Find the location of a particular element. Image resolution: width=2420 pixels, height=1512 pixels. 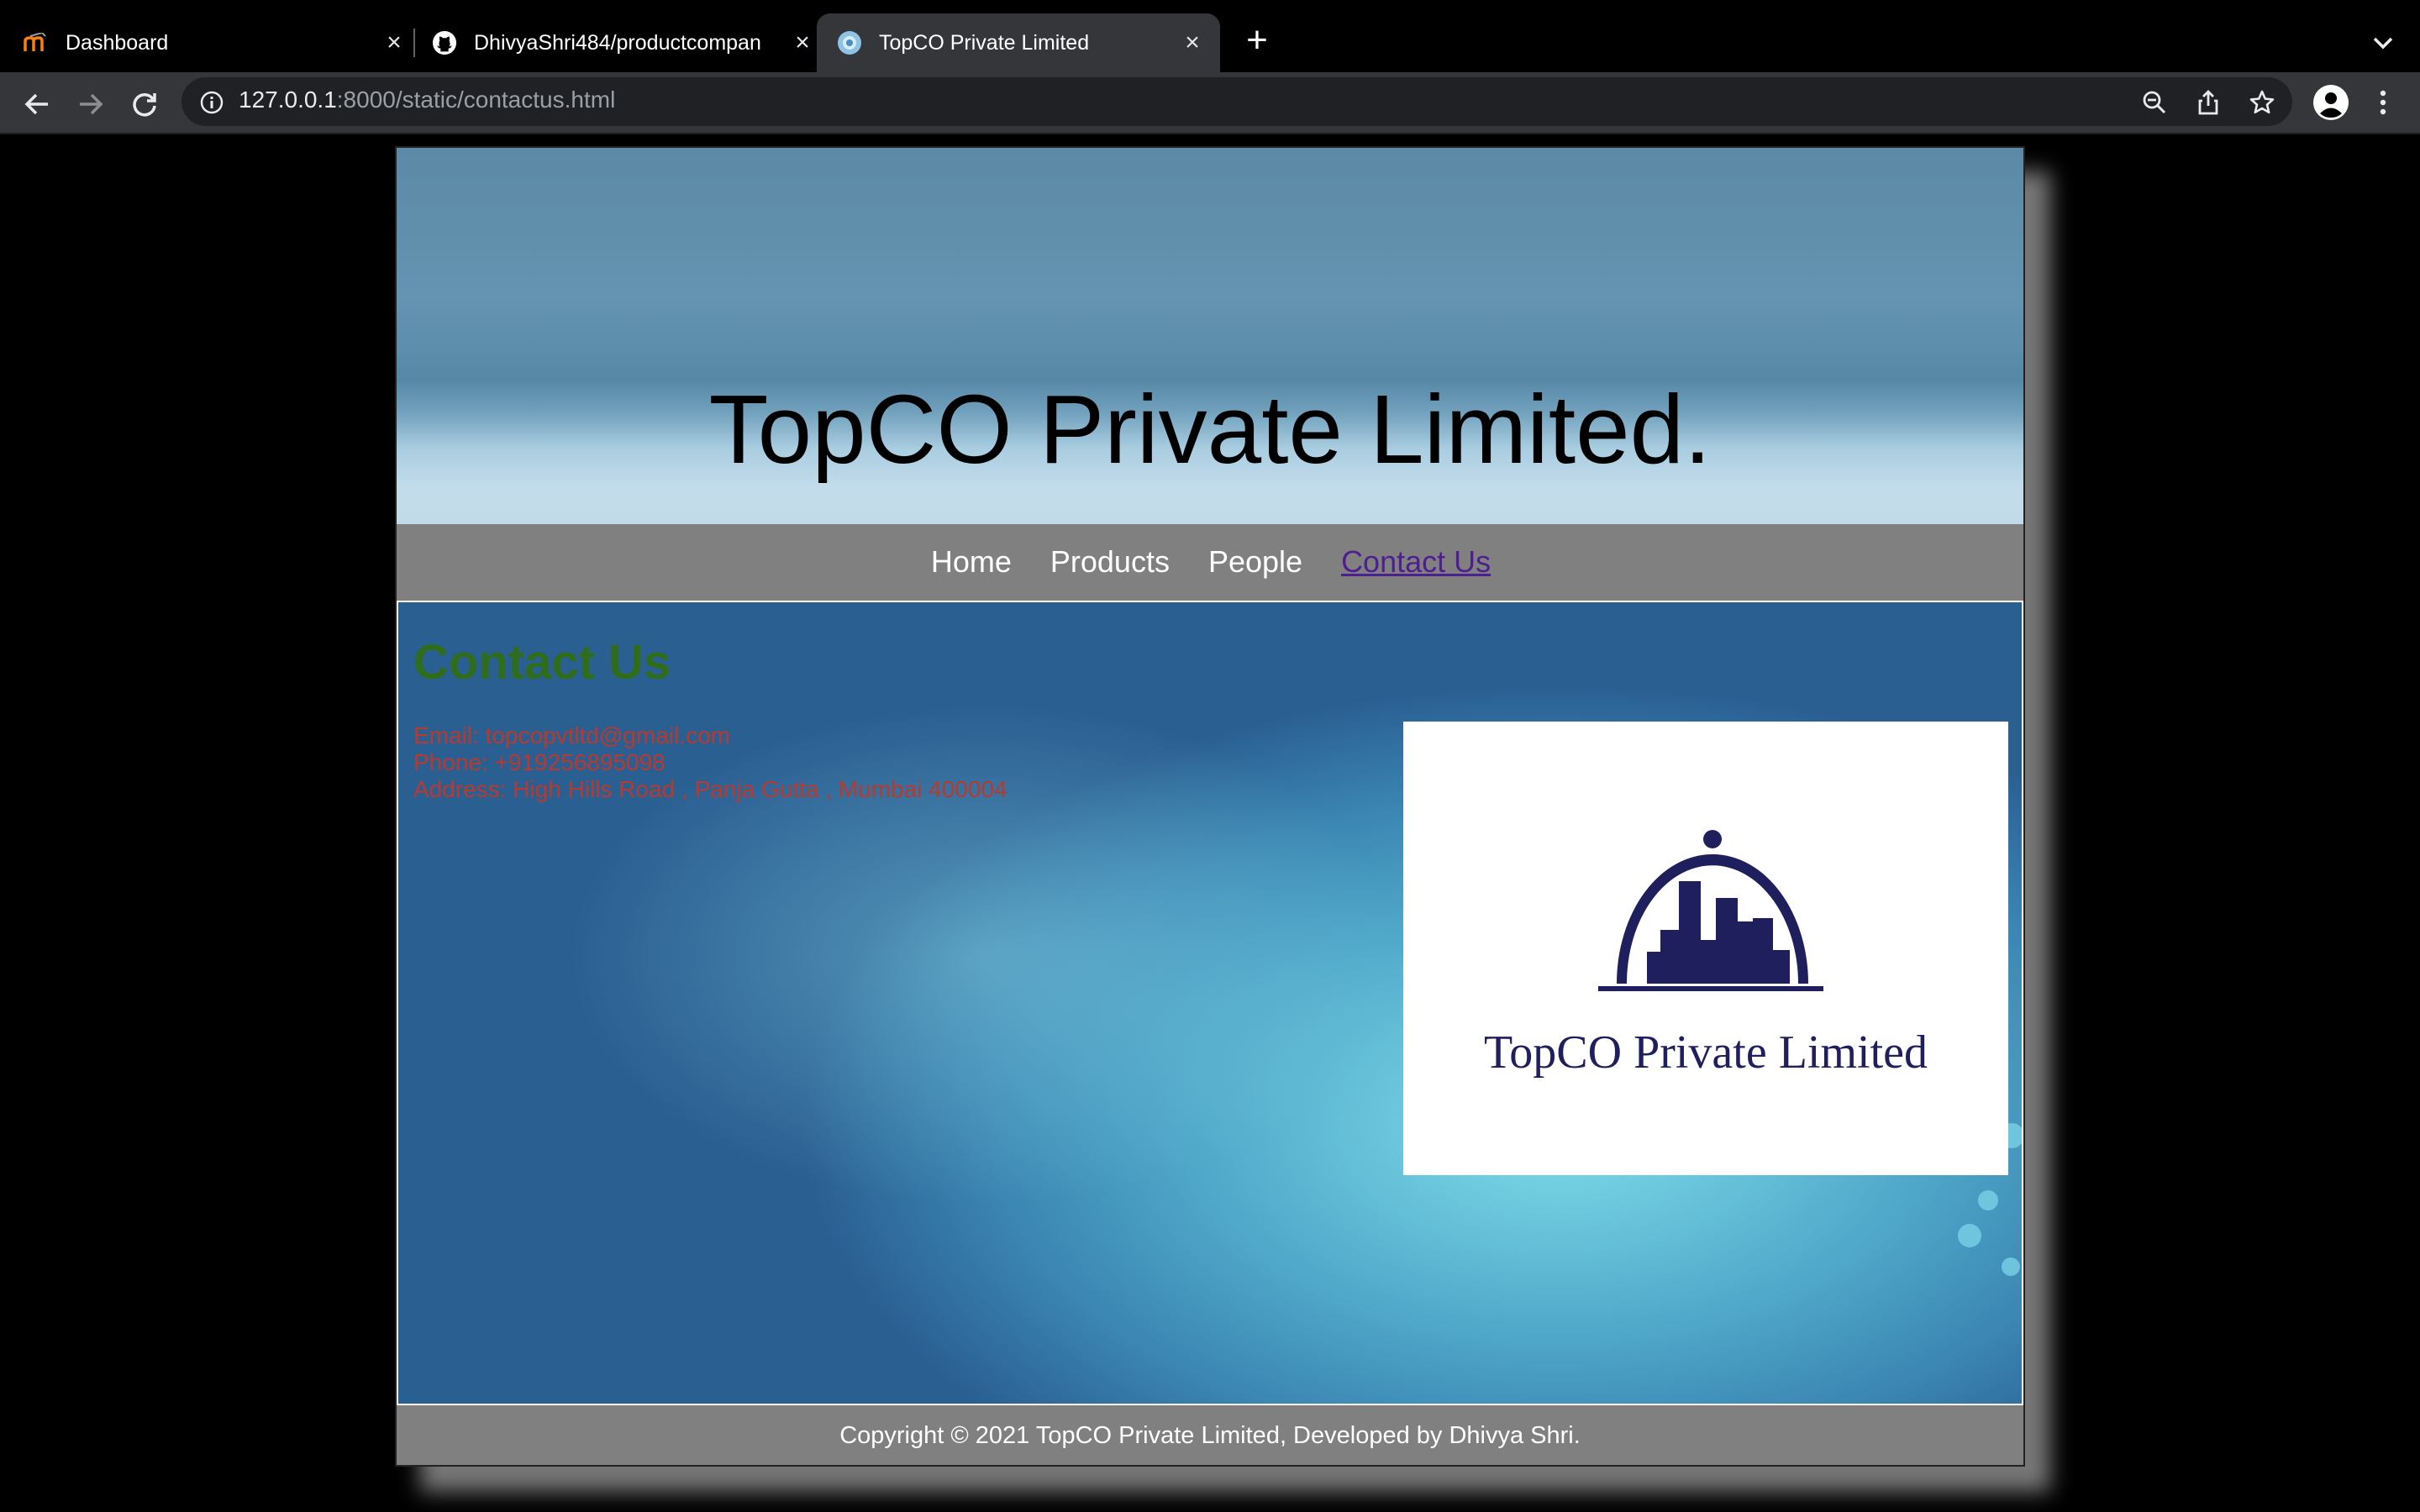

url-path: :8000/static/contactus.html is located at coordinates (476, 100).